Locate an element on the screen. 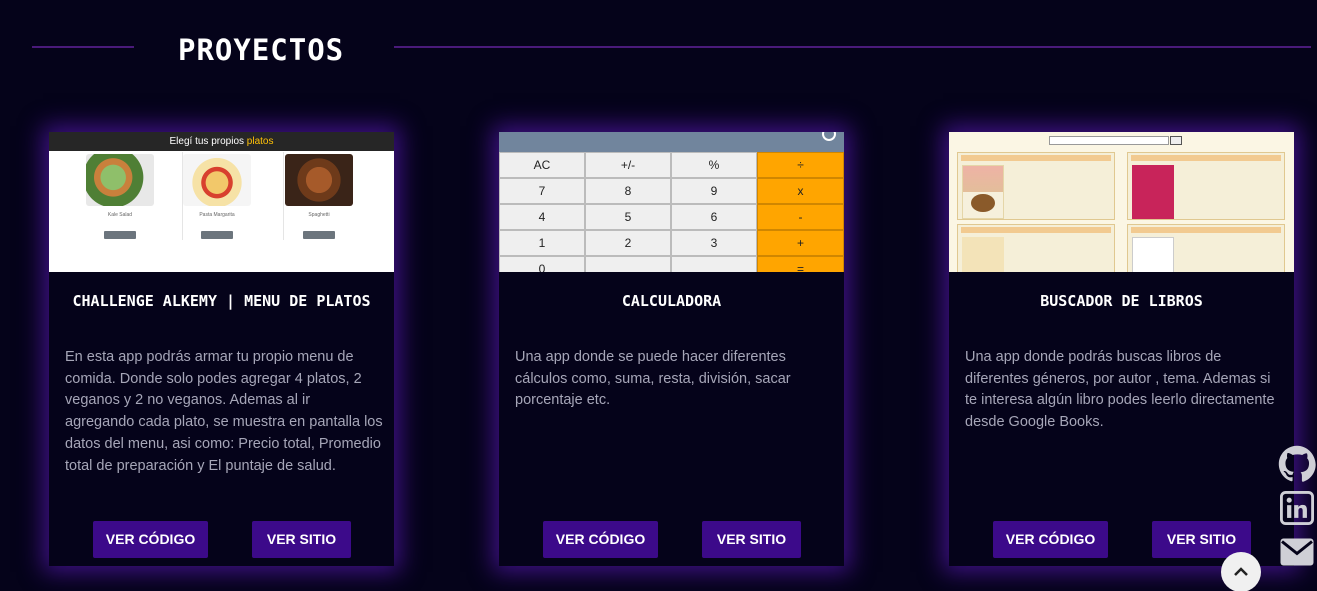  preview-header: Elegí tus propios platos is located at coordinates (221, 141).